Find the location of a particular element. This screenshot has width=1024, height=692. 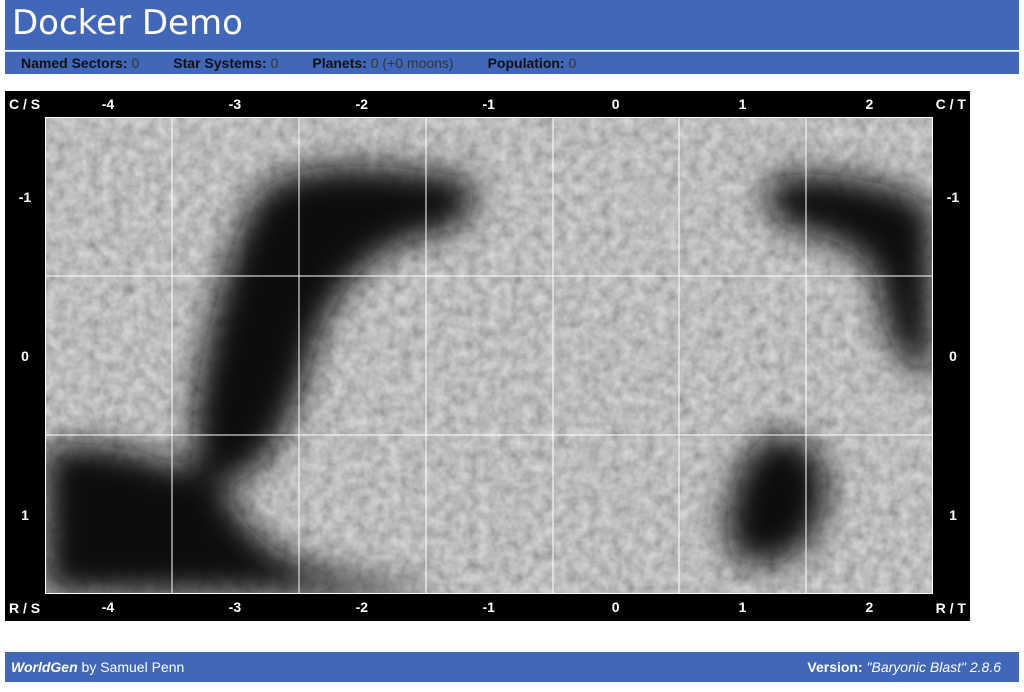

stat-label: Star Systems: is located at coordinates (220, 63).